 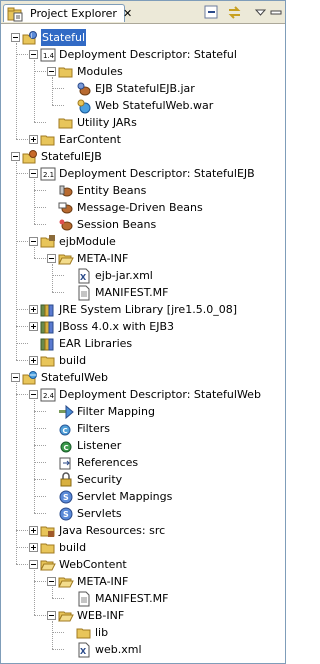 I want to click on tree-item: WebContent, so click(x=78, y=564).